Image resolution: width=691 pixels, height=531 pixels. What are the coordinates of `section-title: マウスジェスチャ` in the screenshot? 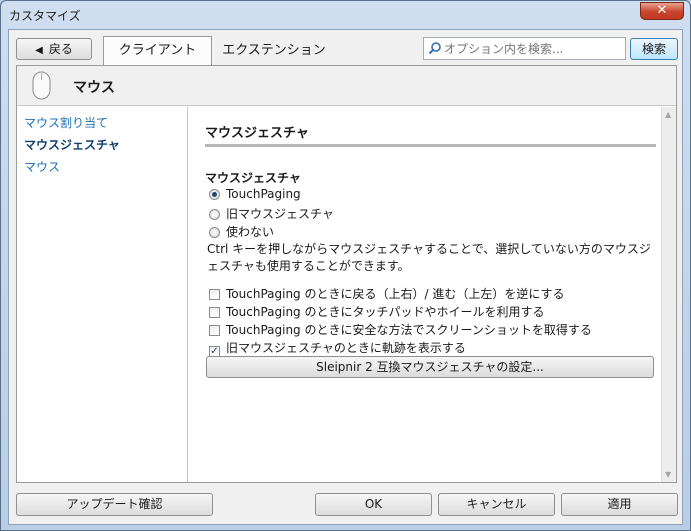 It's located at (257, 133).